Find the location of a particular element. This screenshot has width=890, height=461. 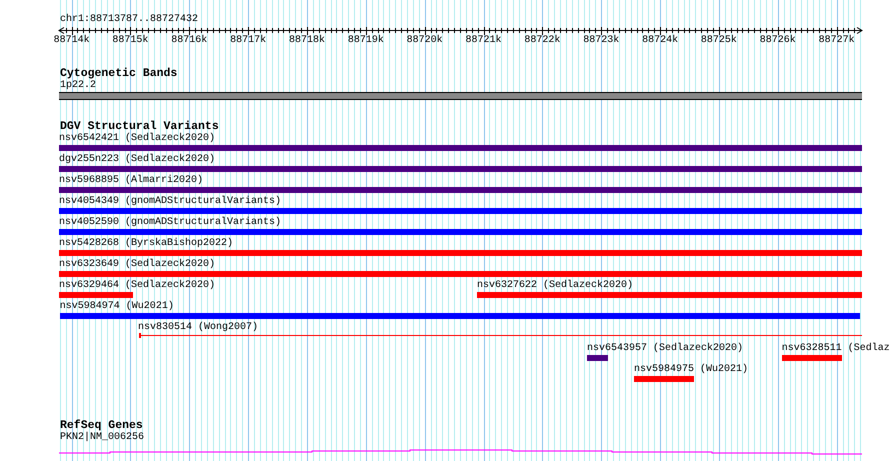

tick-label: 88718k is located at coordinates (307, 41).